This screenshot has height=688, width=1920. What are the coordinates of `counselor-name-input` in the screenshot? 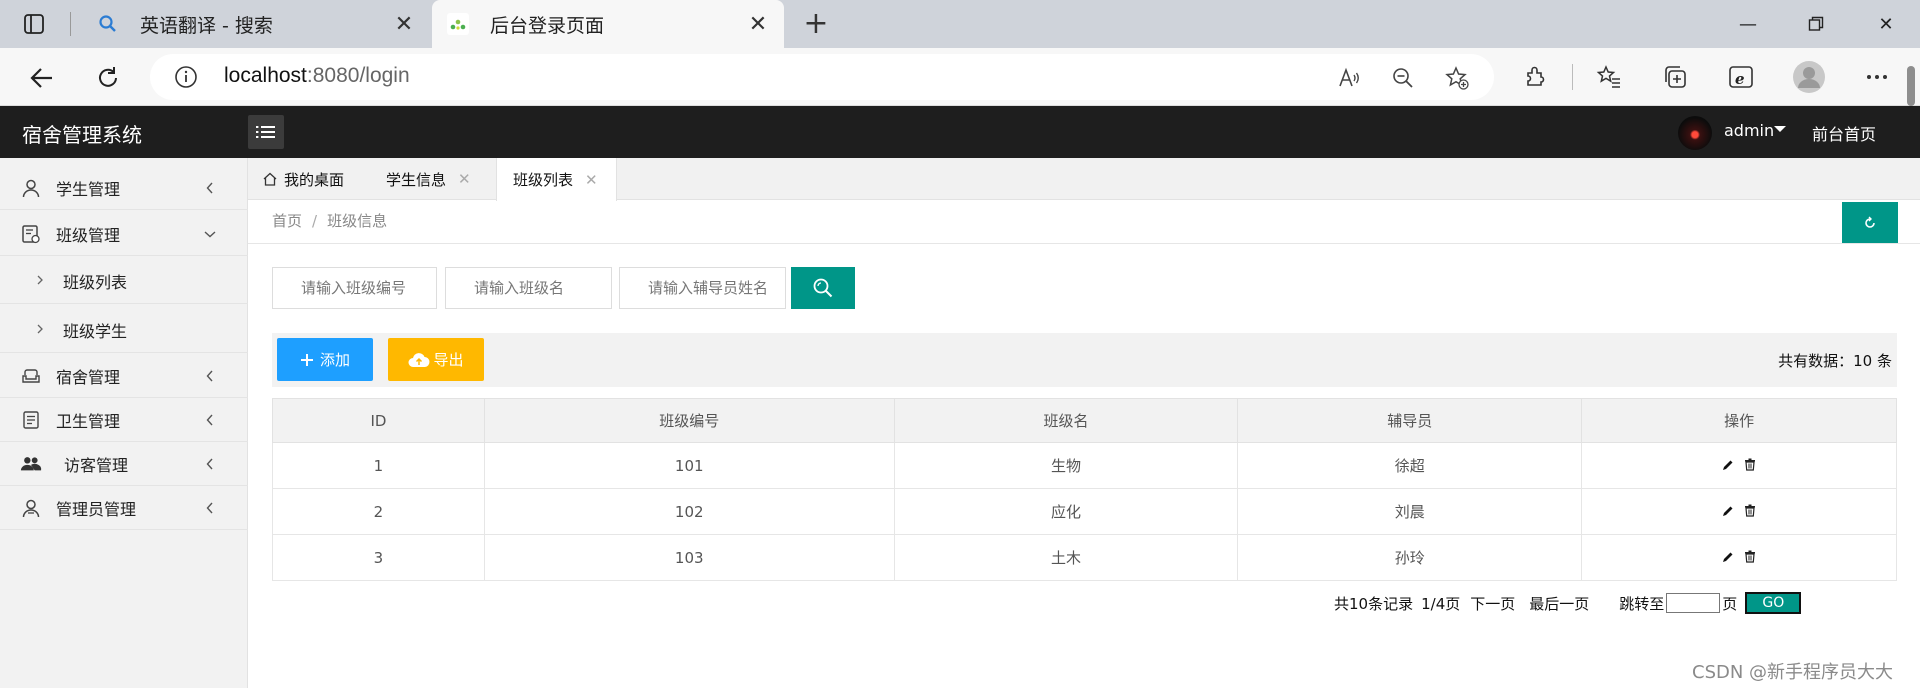 It's located at (702, 288).